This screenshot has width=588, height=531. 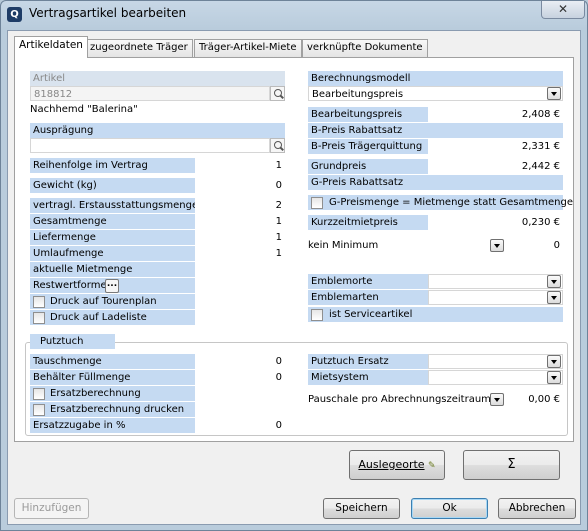 I want to click on erstausstattung-field: 2, so click(x=240, y=205).